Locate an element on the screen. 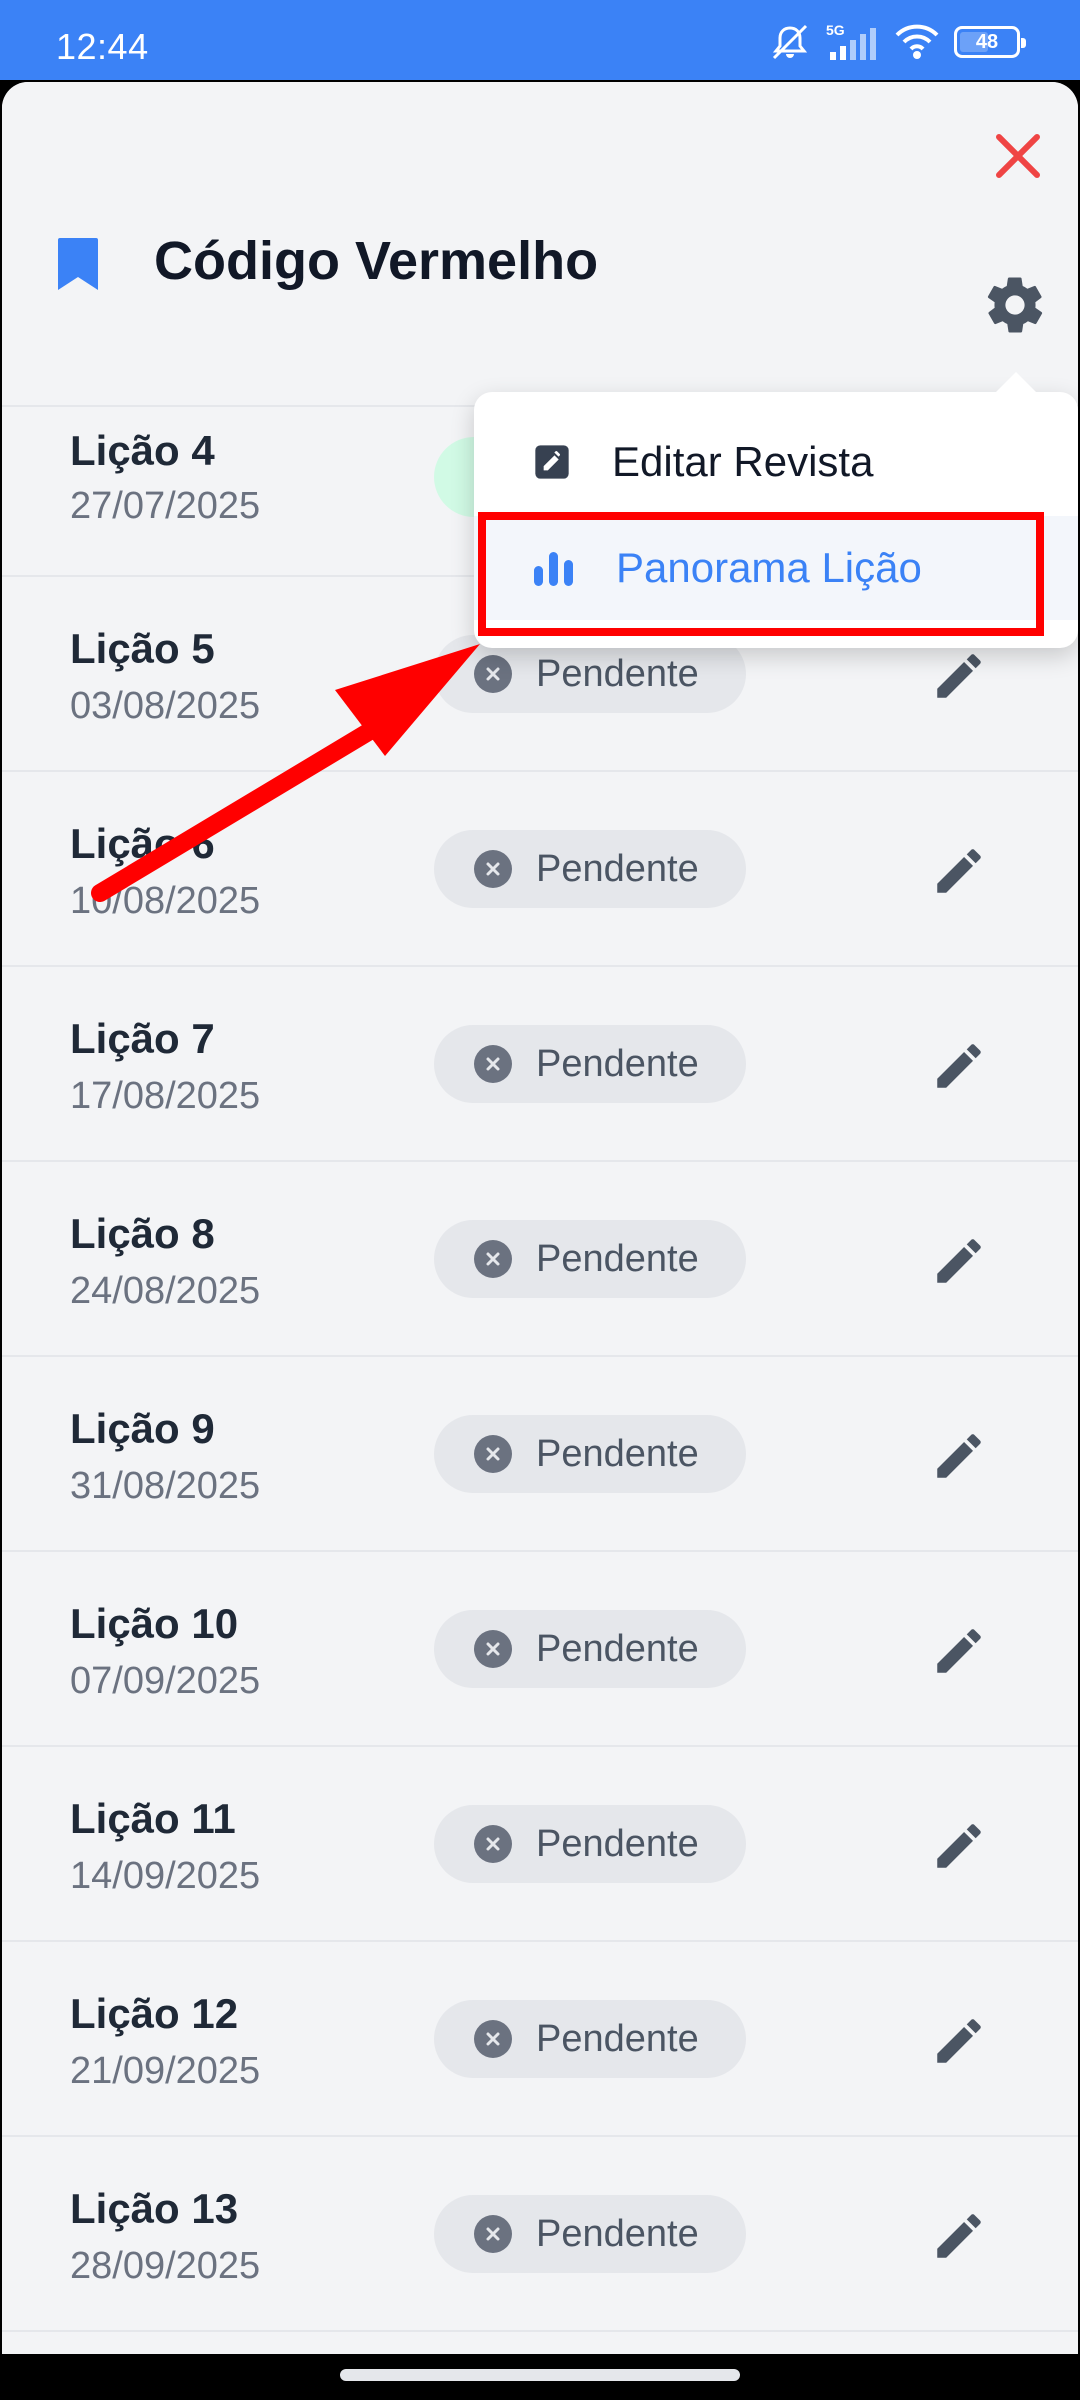 This screenshot has height=2400, width=1080. menu-item-label: Editar Revista is located at coordinates (743, 461).